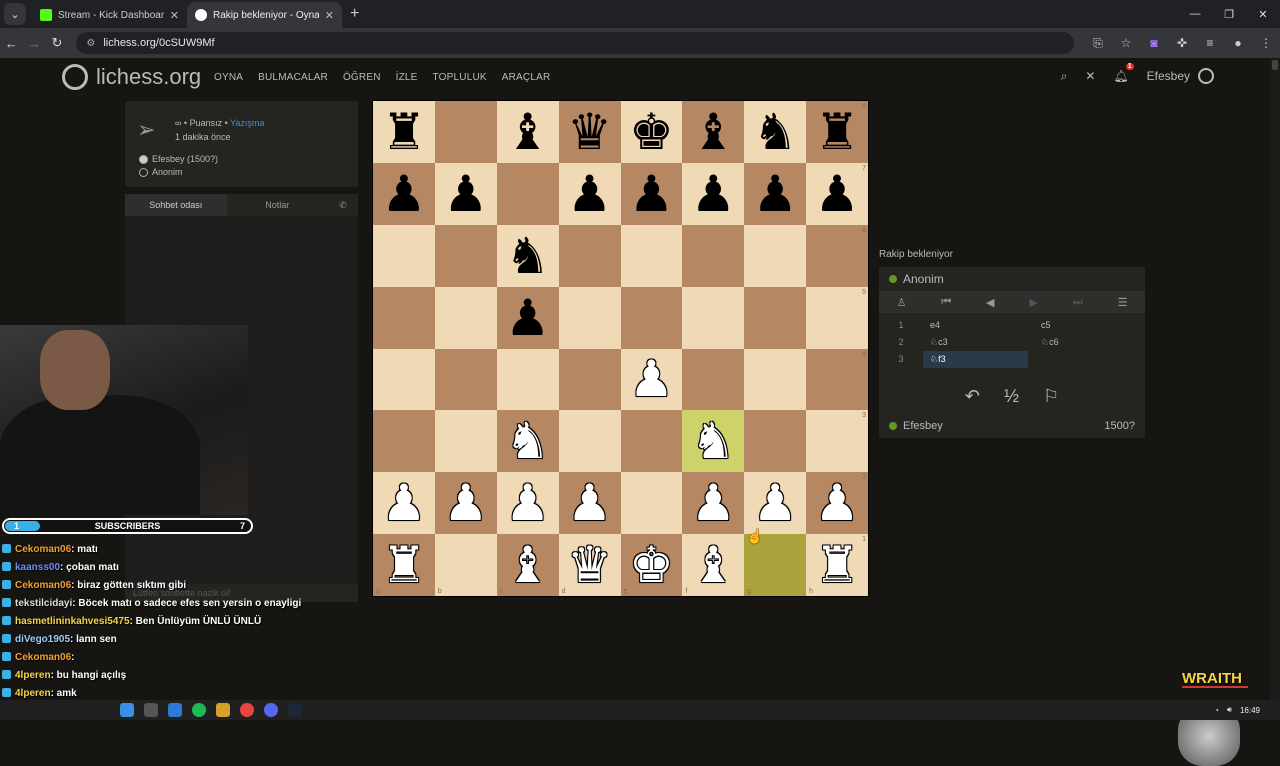  I want to click on square-d7: ♟, so click(589, 193).